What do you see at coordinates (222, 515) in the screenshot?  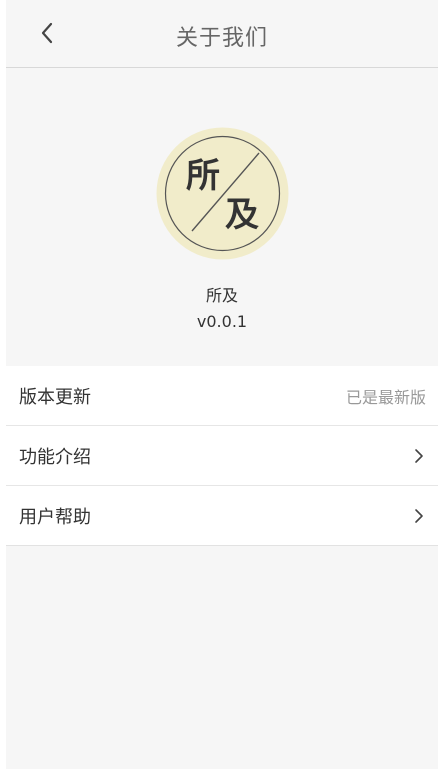 I see `menu-item-user-help: 用户帮助` at bounding box center [222, 515].